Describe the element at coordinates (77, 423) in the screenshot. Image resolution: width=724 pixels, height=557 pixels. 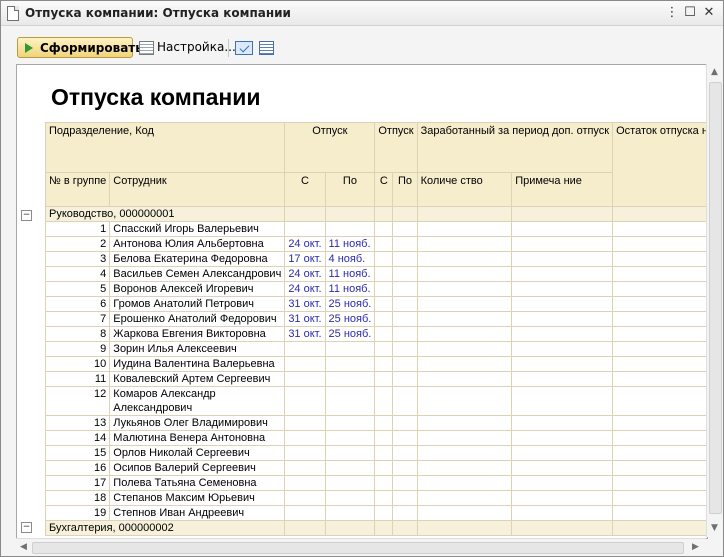
I see `row-number: 13` at that location.